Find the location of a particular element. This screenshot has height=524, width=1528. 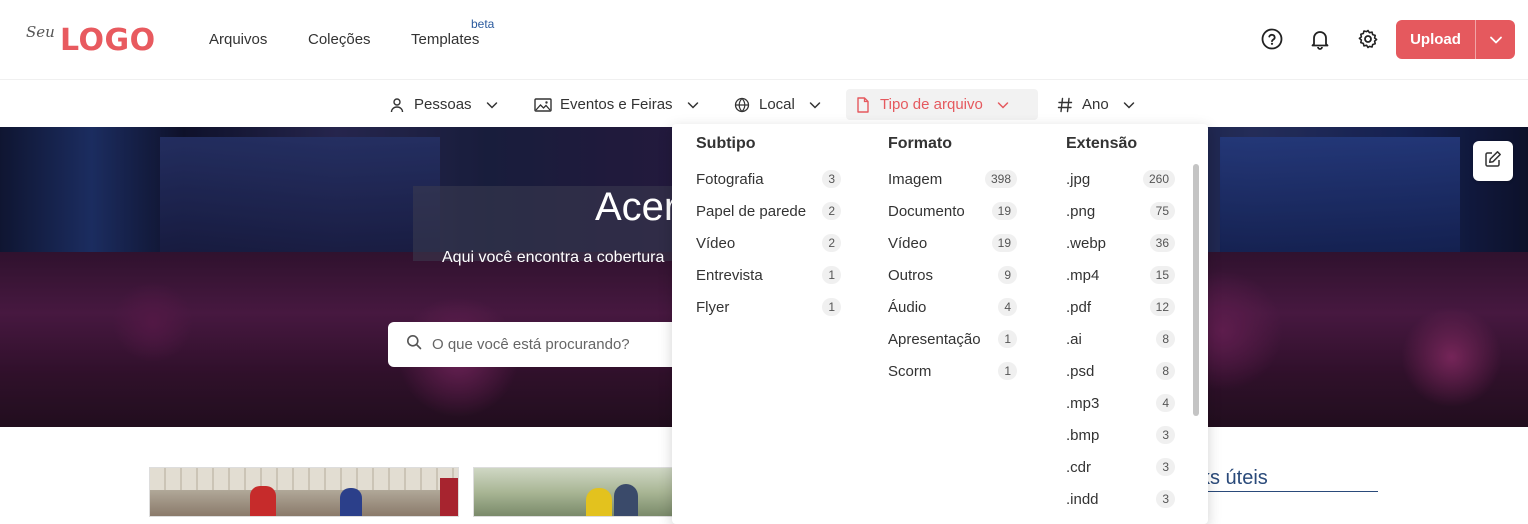

option-label: Fotografia is located at coordinates (730, 179).